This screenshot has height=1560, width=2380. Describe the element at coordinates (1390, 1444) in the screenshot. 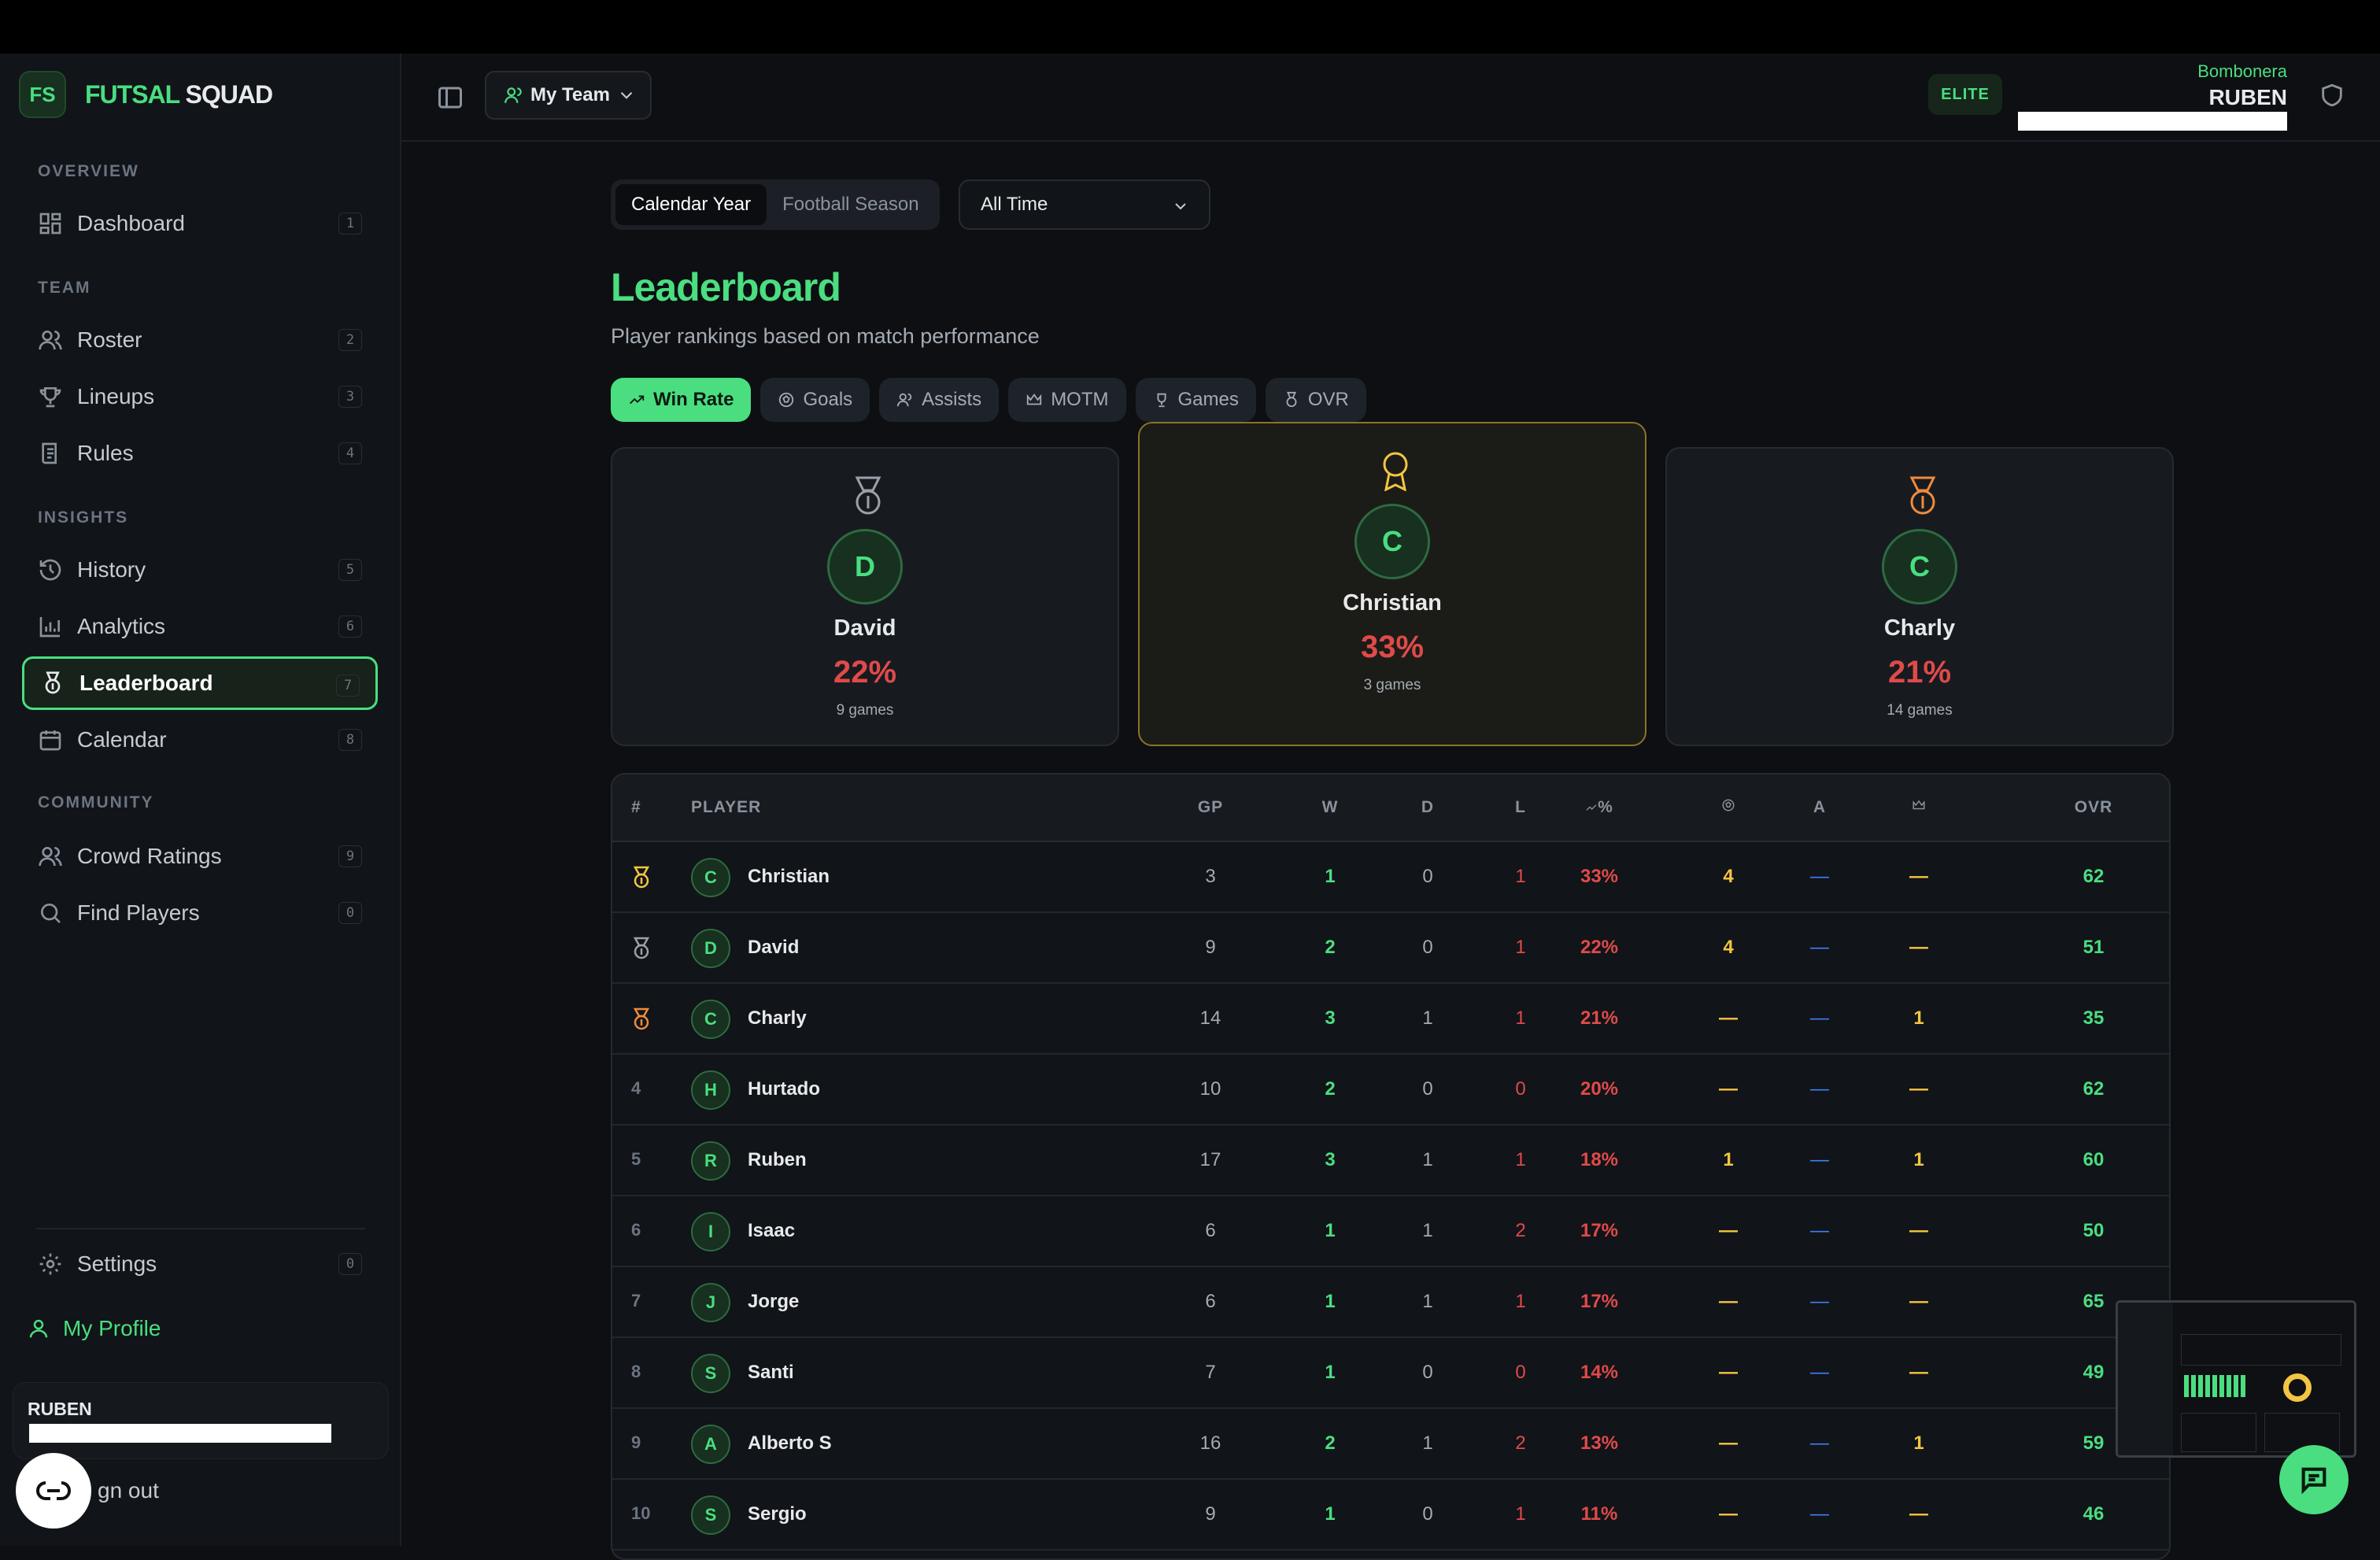

I see `table-row: 9 A Alberto S 16 2 1 2 13% — —1 59` at that location.